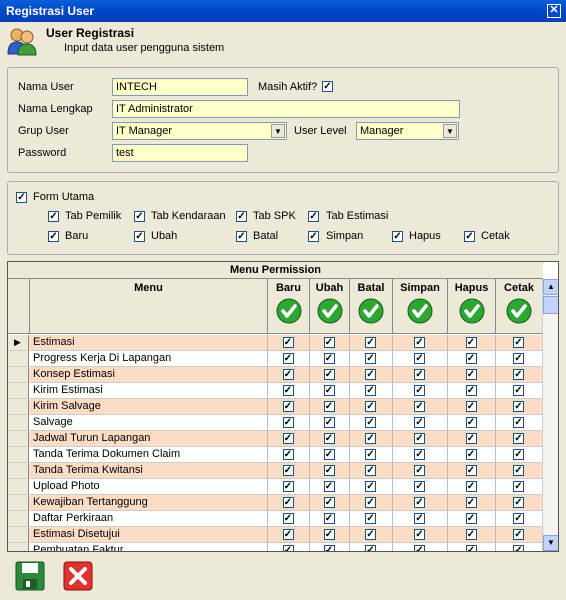  I want to click on save-icon, so click(30, 576).